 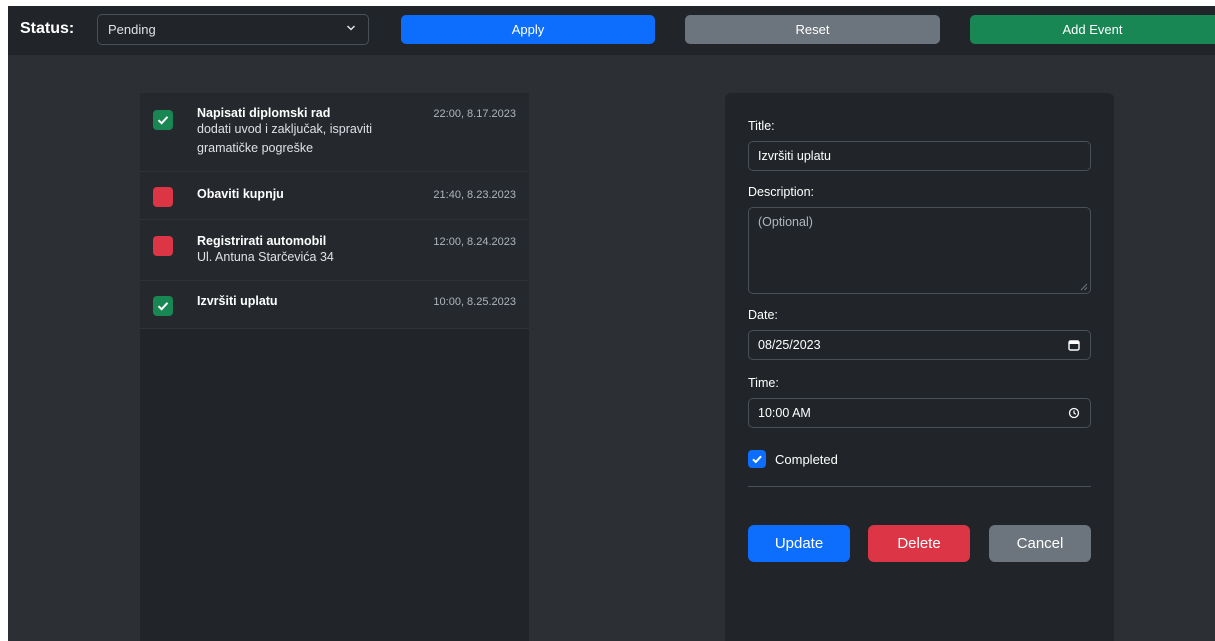 What do you see at coordinates (784, 413) in the screenshot?
I see `time-input-value: 10:00 AM` at bounding box center [784, 413].